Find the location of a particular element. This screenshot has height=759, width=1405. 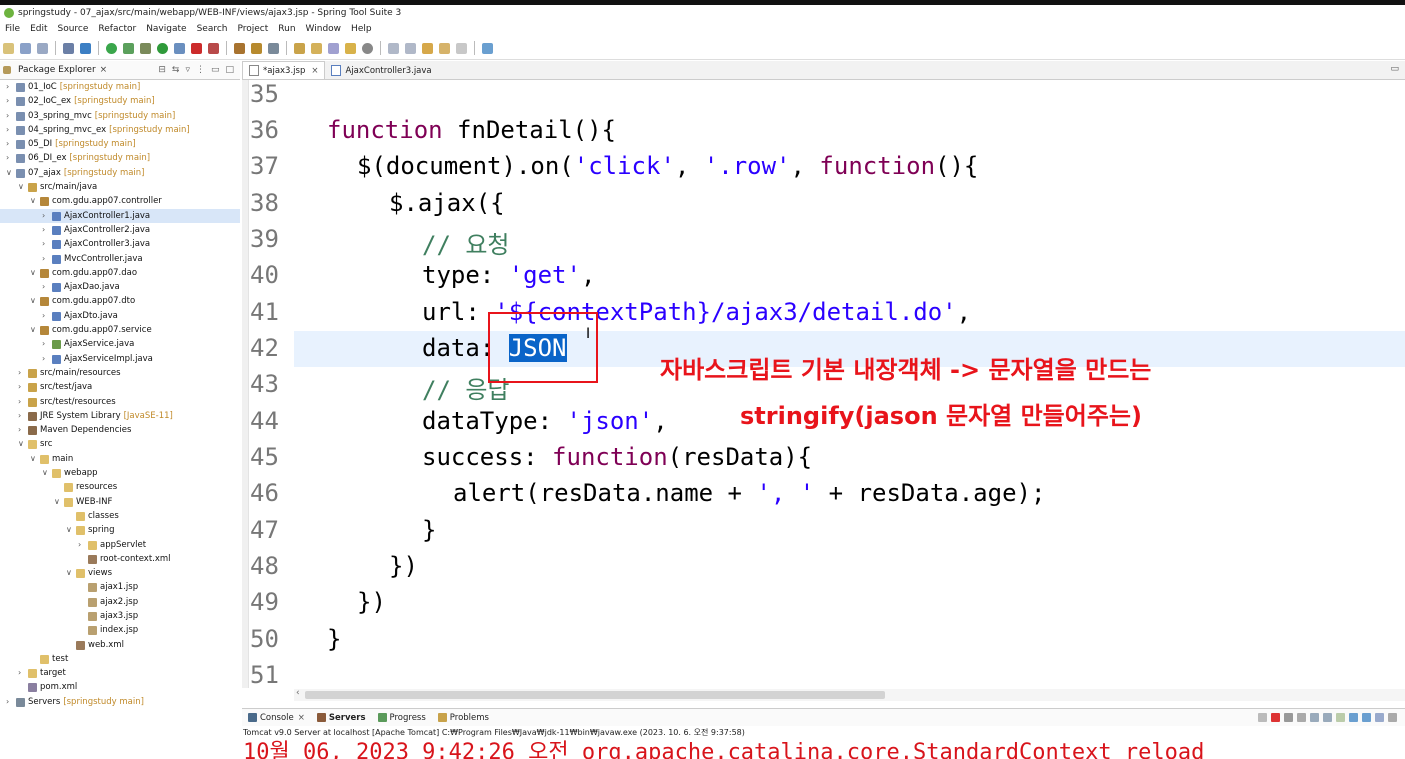

open-folder-icon is located at coordinates (316, 48).